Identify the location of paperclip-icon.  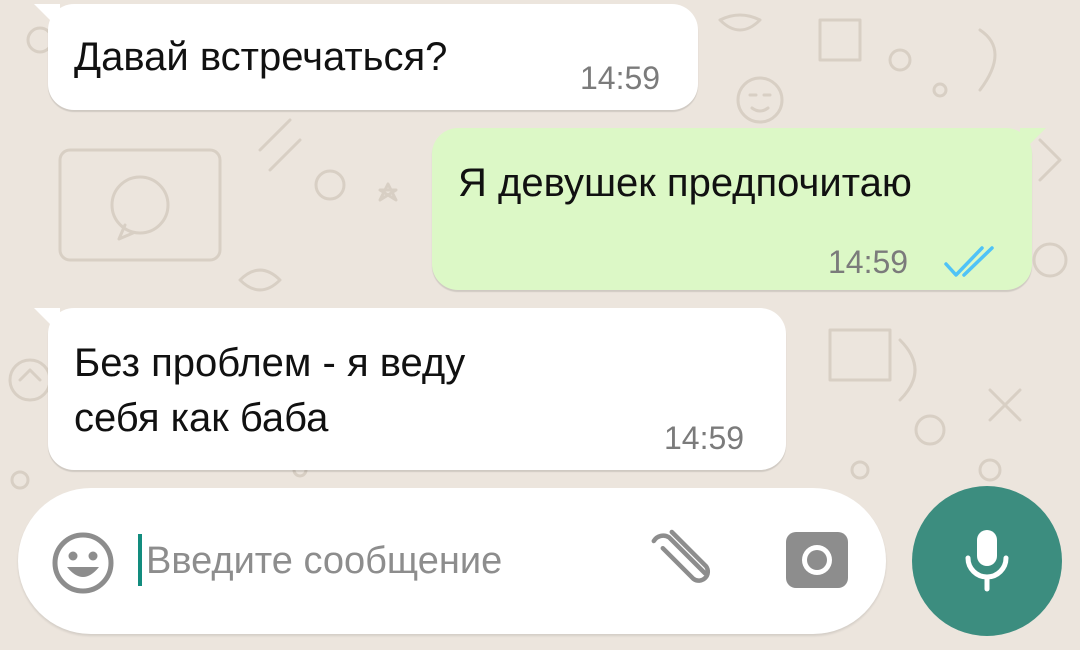
(685, 559).